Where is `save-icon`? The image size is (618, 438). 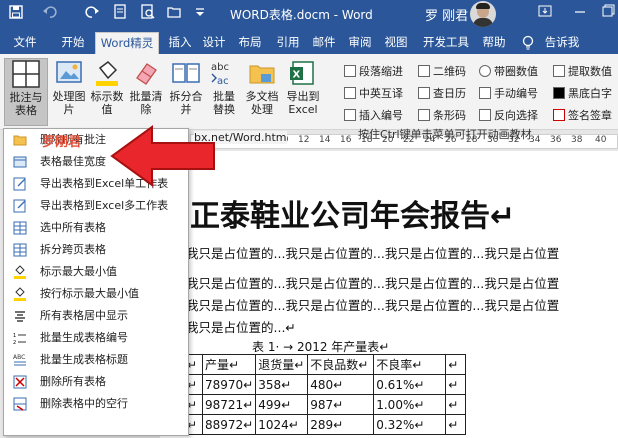 save-icon is located at coordinates (16, 14).